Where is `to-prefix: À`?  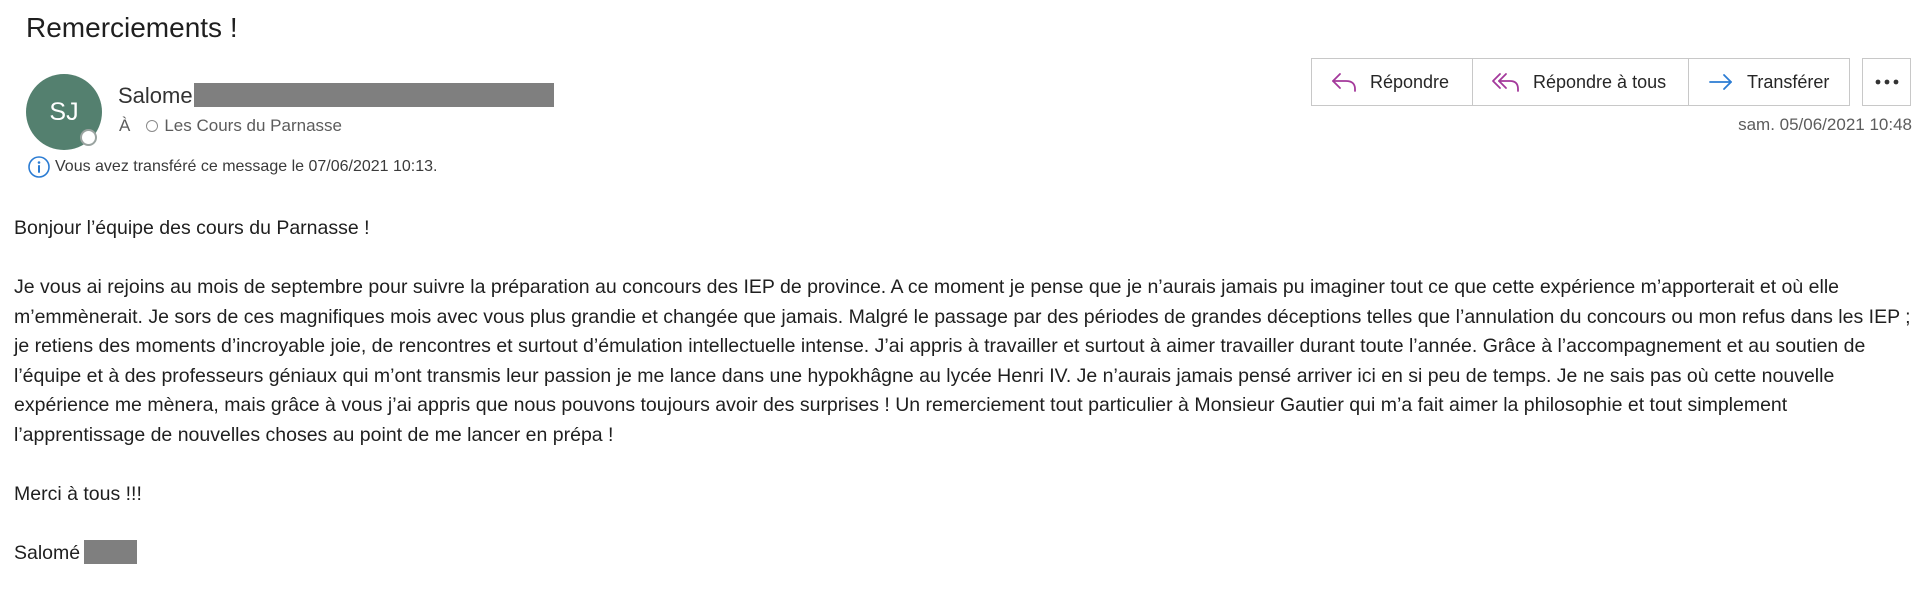
to-prefix: À is located at coordinates (125, 125).